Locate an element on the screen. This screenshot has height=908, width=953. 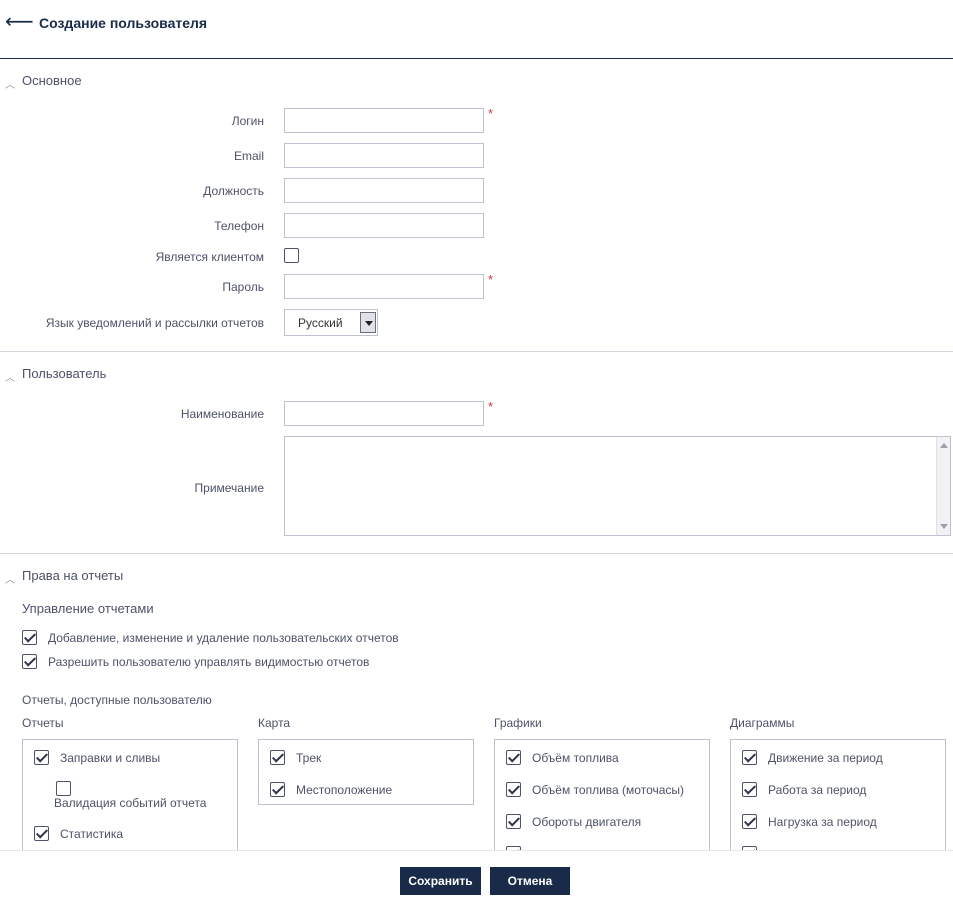
is-client-checkbox is located at coordinates (291, 255).